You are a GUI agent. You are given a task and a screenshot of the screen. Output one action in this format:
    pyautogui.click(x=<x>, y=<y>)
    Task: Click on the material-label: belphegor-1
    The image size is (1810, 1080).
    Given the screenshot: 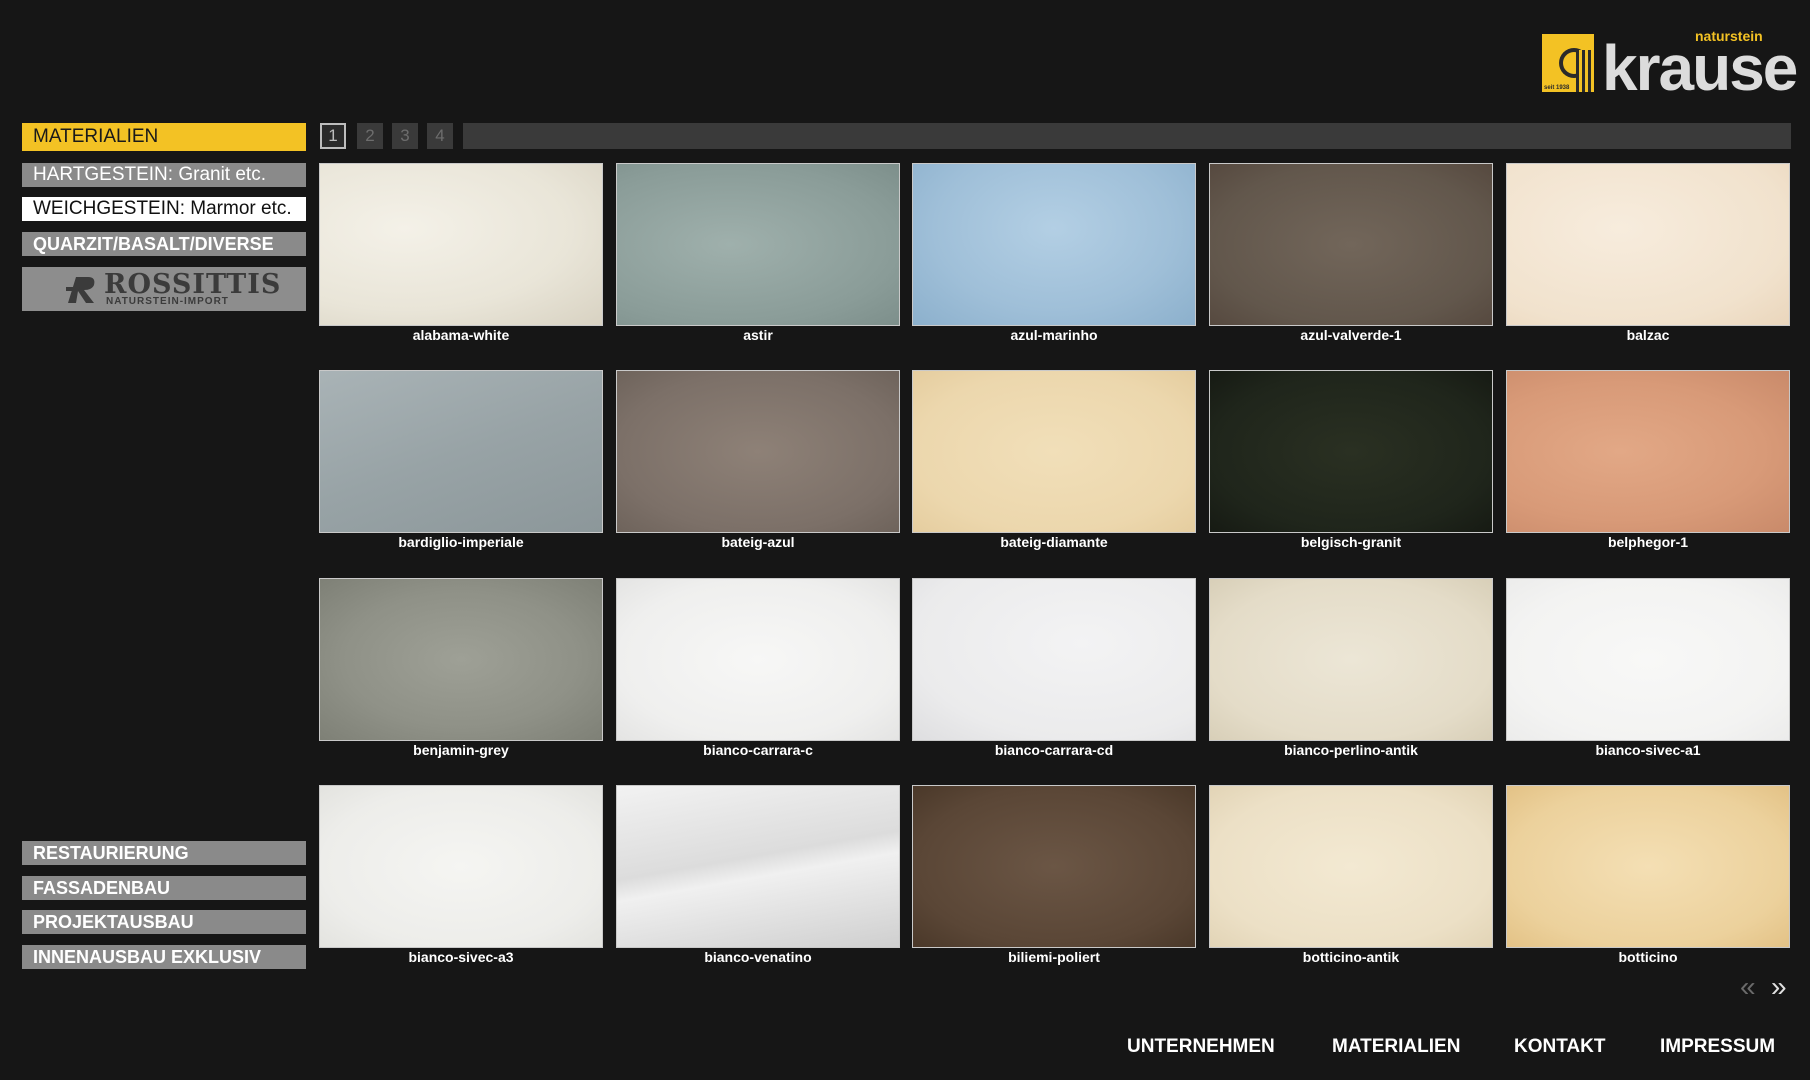 What is the action you would take?
    pyautogui.click(x=1648, y=542)
    